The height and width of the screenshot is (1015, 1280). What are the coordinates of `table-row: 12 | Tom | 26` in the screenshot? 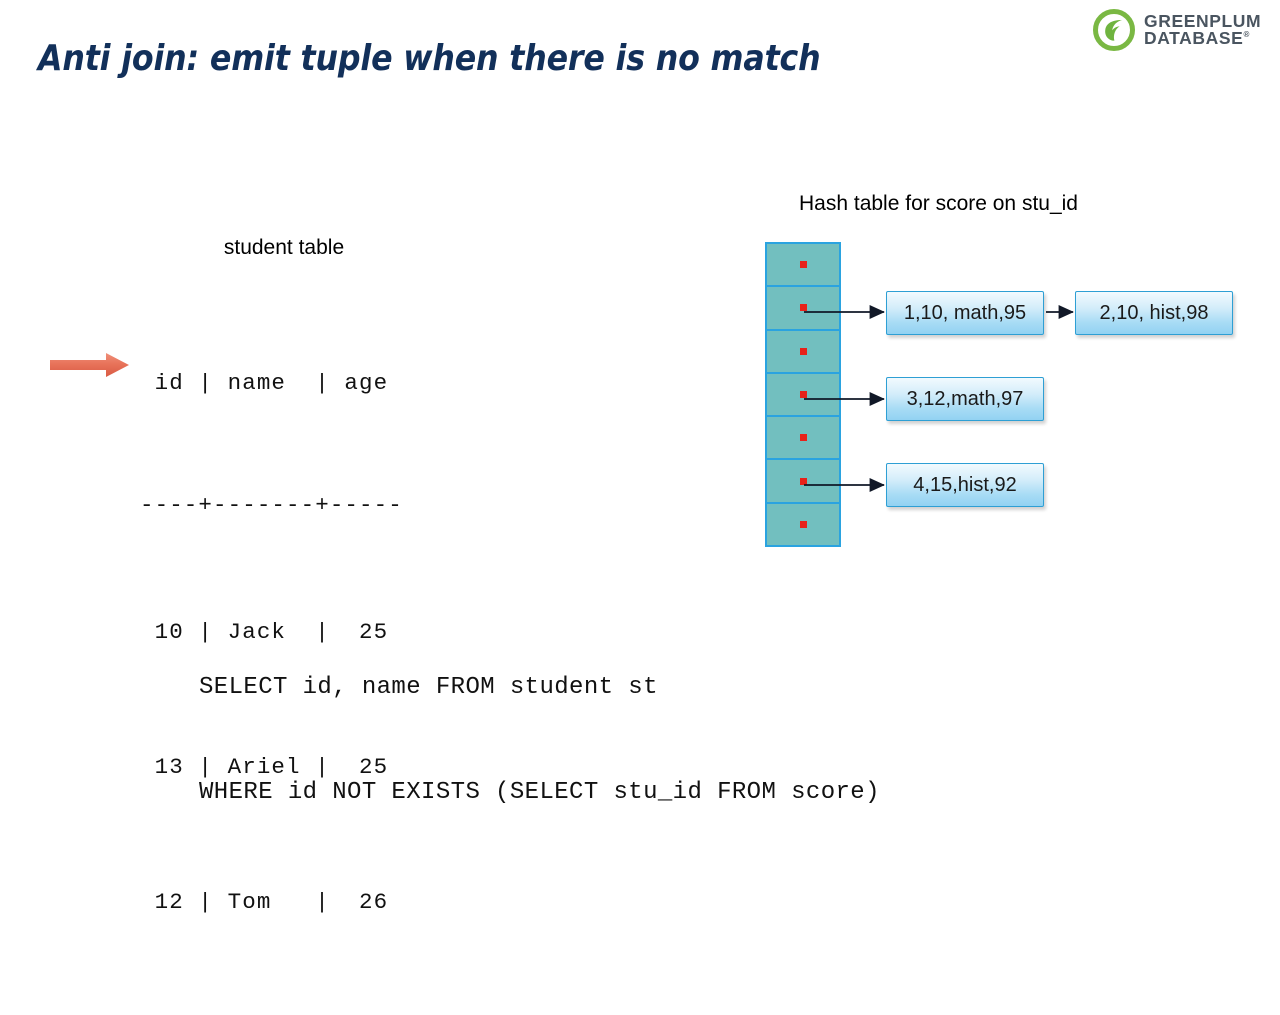 It's located at (264, 902).